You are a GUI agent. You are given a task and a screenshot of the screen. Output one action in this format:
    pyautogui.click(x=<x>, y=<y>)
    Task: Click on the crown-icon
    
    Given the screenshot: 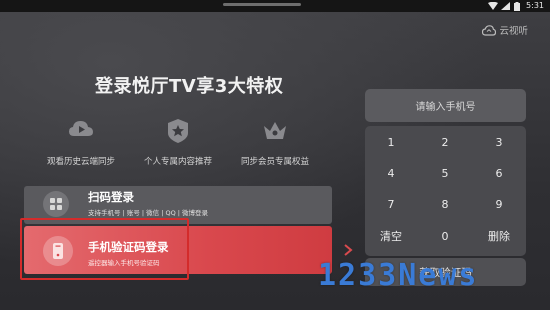 What is the action you would take?
    pyautogui.click(x=275, y=130)
    